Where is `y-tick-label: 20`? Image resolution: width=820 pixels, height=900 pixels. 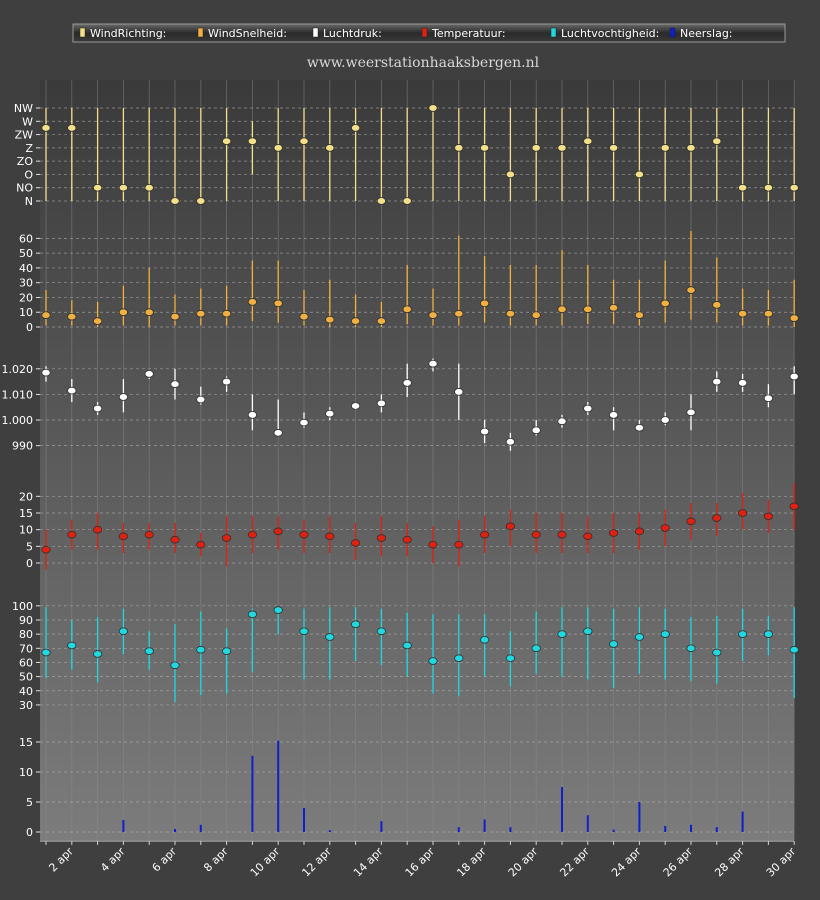 y-tick-label: 20 is located at coordinates (26, 496).